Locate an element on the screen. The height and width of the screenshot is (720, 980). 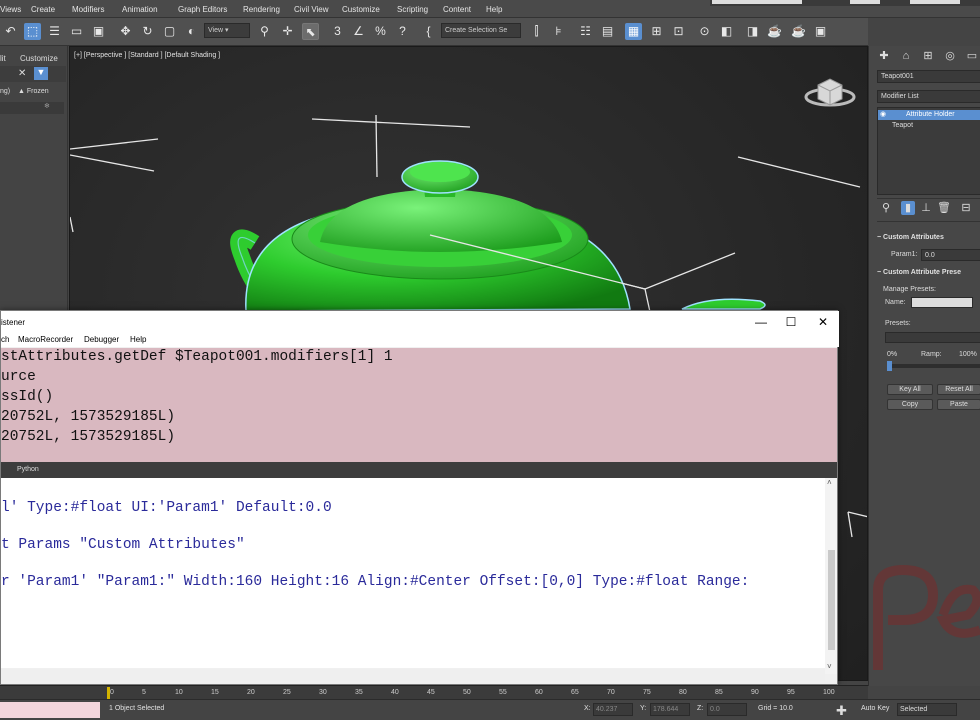
select-manipulate-icon: ✛ is located at coordinates (287, 31).